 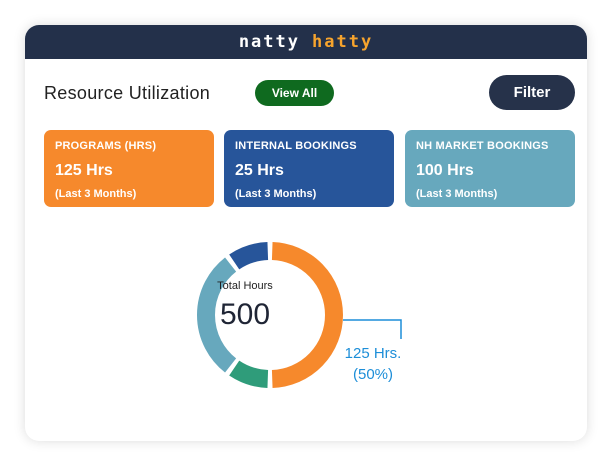 What do you see at coordinates (299, 315) in the screenshot?
I see `total-hours-donut-chart` at bounding box center [299, 315].